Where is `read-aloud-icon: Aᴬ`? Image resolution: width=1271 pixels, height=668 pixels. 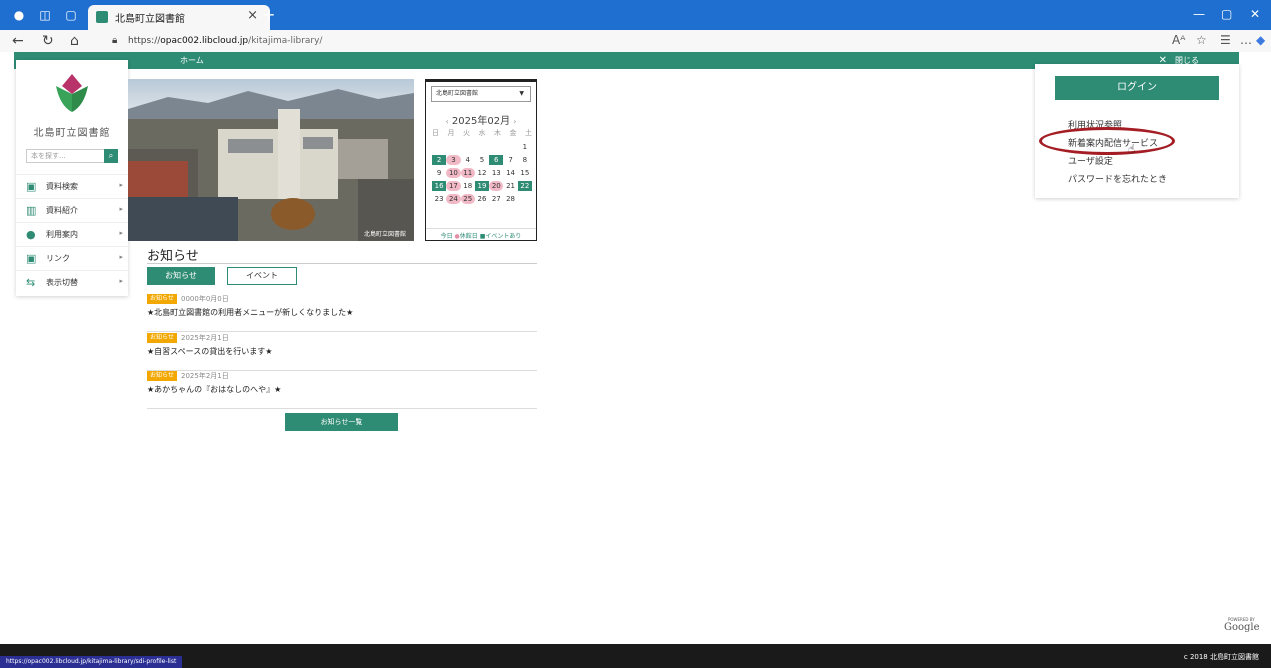
read-aloud-icon: Aᴬ is located at coordinates (1178, 40).